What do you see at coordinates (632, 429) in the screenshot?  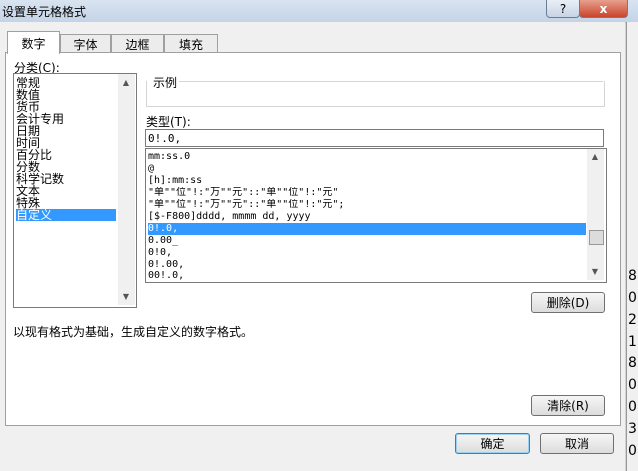 I see `sheet-edge-cell: 3` at bounding box center [632, 429].